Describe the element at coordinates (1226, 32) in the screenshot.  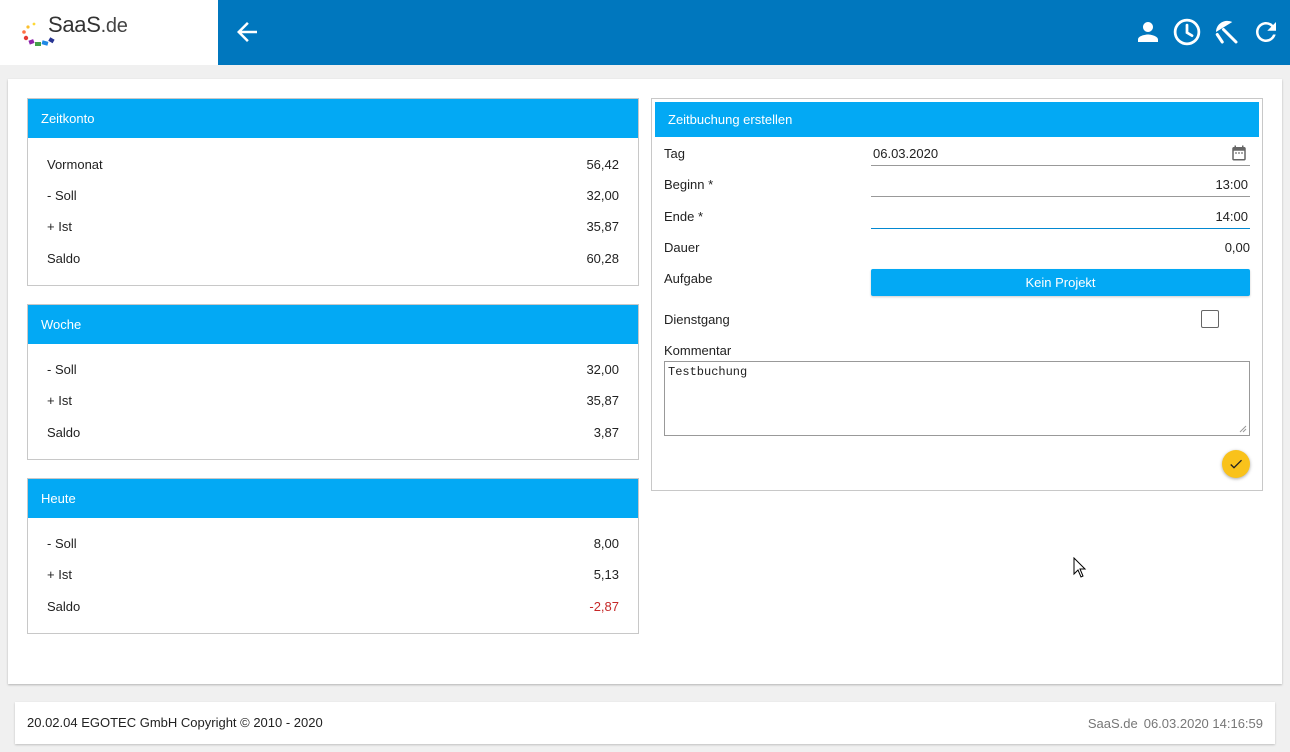
I see `vacation-icon` at that location.